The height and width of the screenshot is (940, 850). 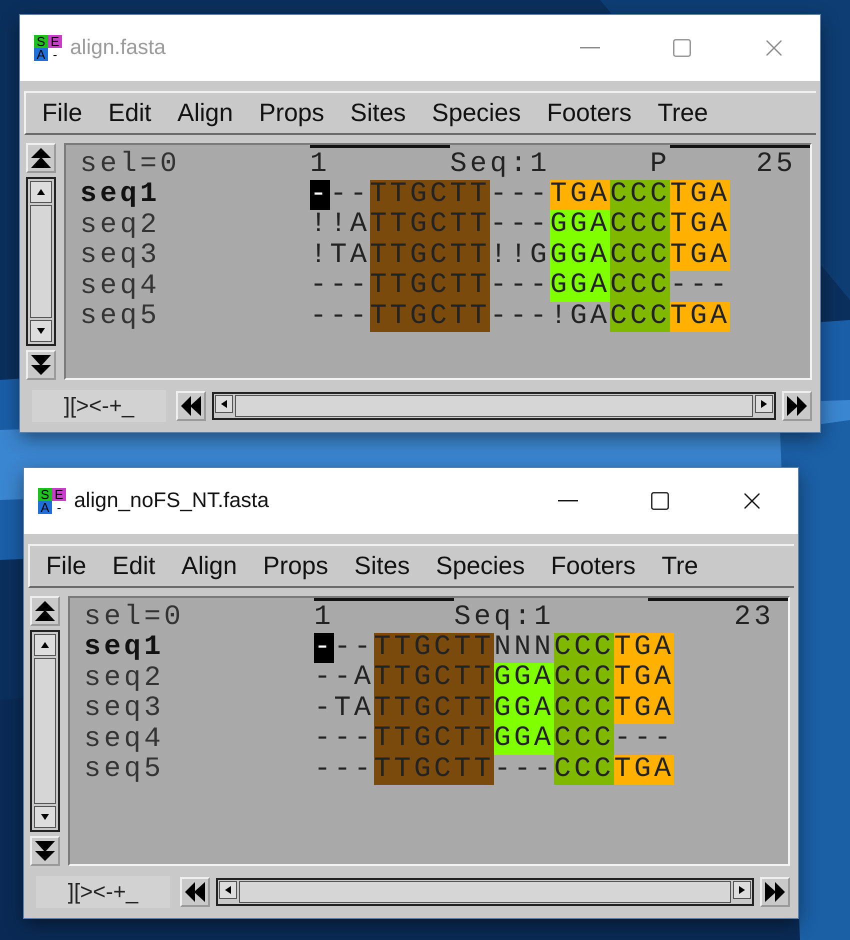 What do you see at coordinates (344, 709) in the screenshot?
I see `residue-text: -TA` at bounding box center [344, 709].